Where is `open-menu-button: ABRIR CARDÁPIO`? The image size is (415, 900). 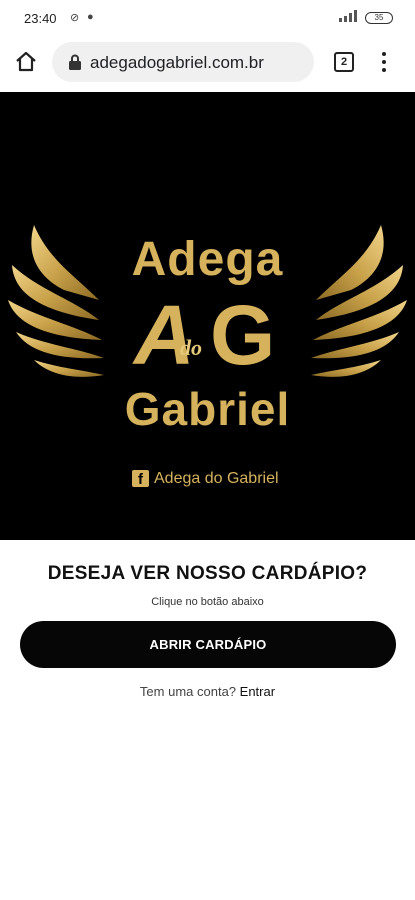 open-menu-button: ABRIR CARDÁPIO is located at coordinates (208, 644).